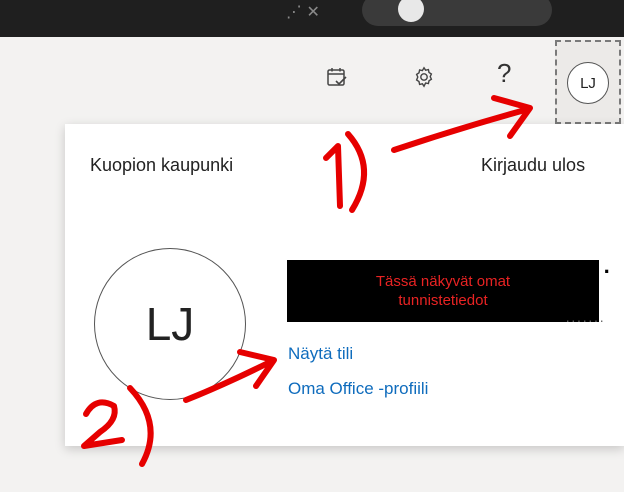 Image resolution: width=624 pixels, height=492 pixels. I want to click on redaction-dots: ···, so click(599, 271).